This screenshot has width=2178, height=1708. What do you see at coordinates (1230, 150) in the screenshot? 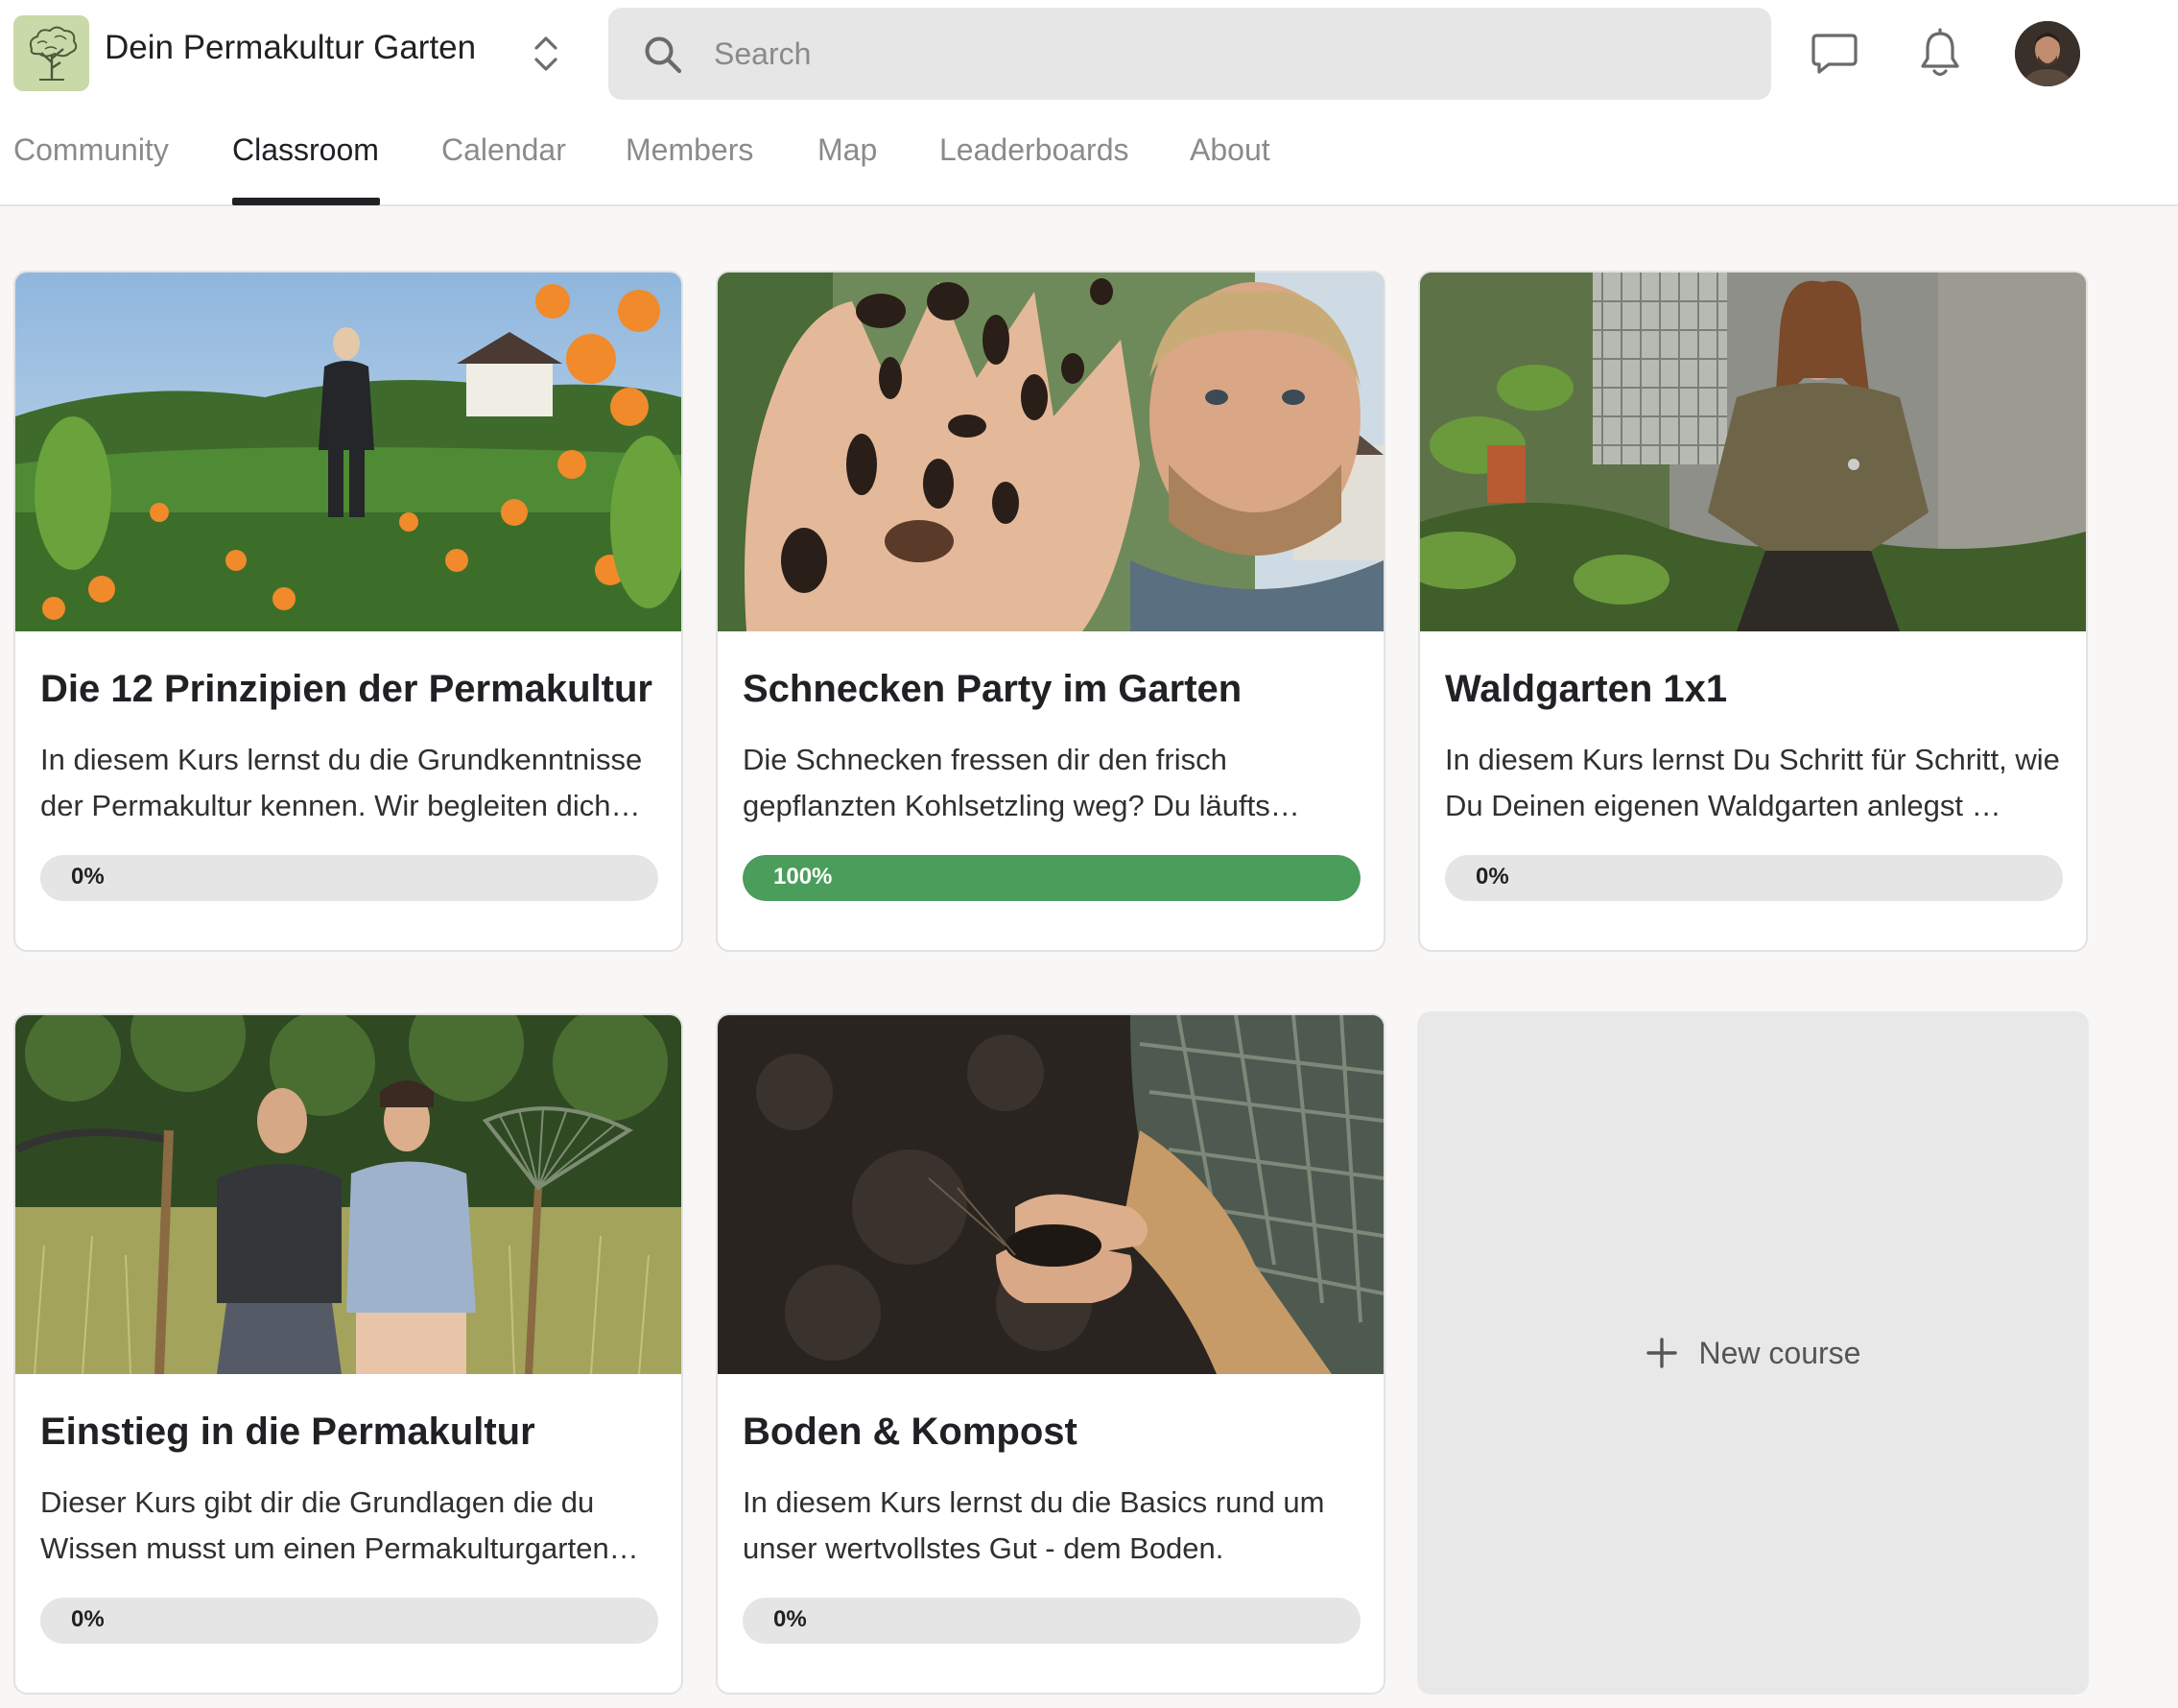
I see `tab-about: About` at bounding box center [1230, 150].